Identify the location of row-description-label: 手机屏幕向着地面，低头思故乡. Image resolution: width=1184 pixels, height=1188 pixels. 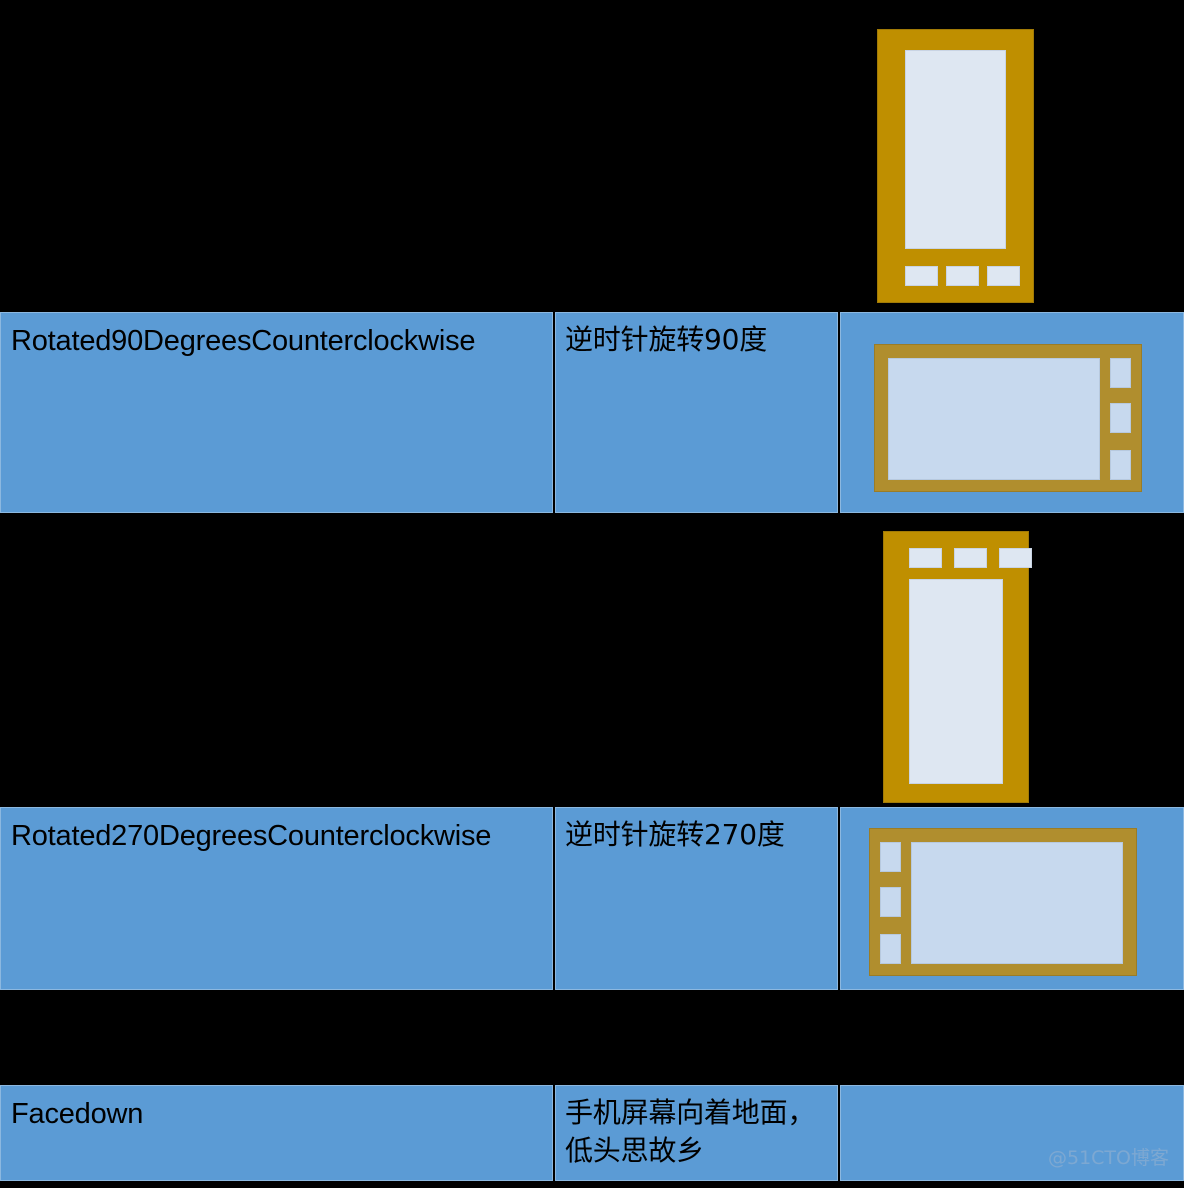
(690, 1131).